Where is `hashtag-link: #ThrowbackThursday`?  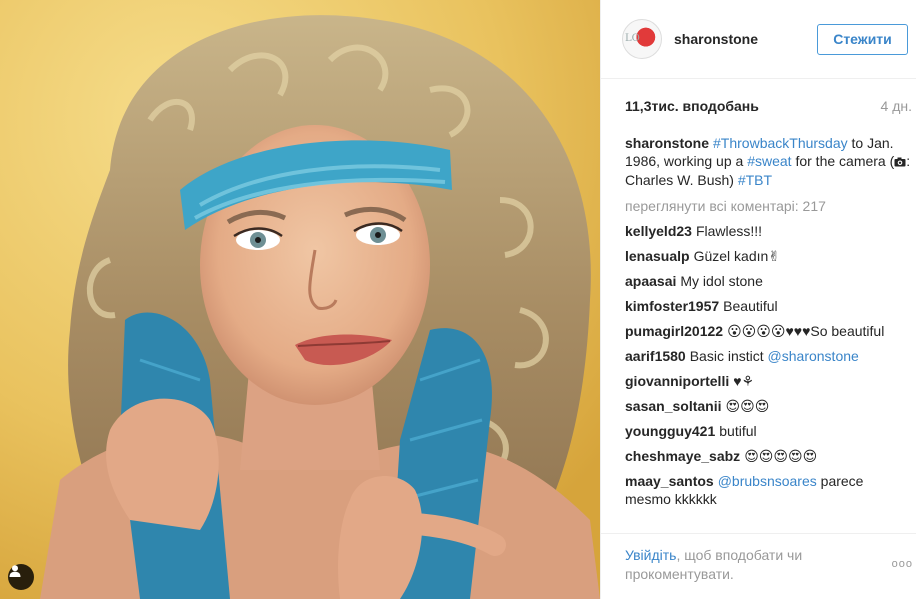 hashtag-link: #ThrowbackThursday is located at coordinates (780, 143).